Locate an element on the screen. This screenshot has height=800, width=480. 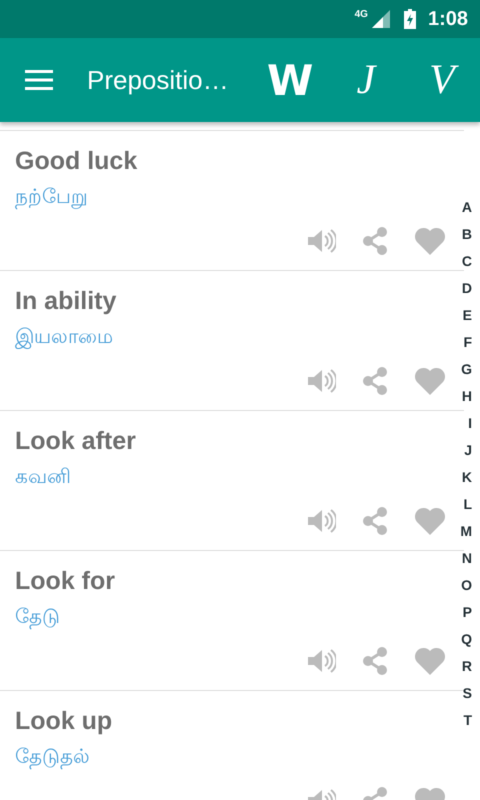
index-letter: M is located at coordinates (466, 533).